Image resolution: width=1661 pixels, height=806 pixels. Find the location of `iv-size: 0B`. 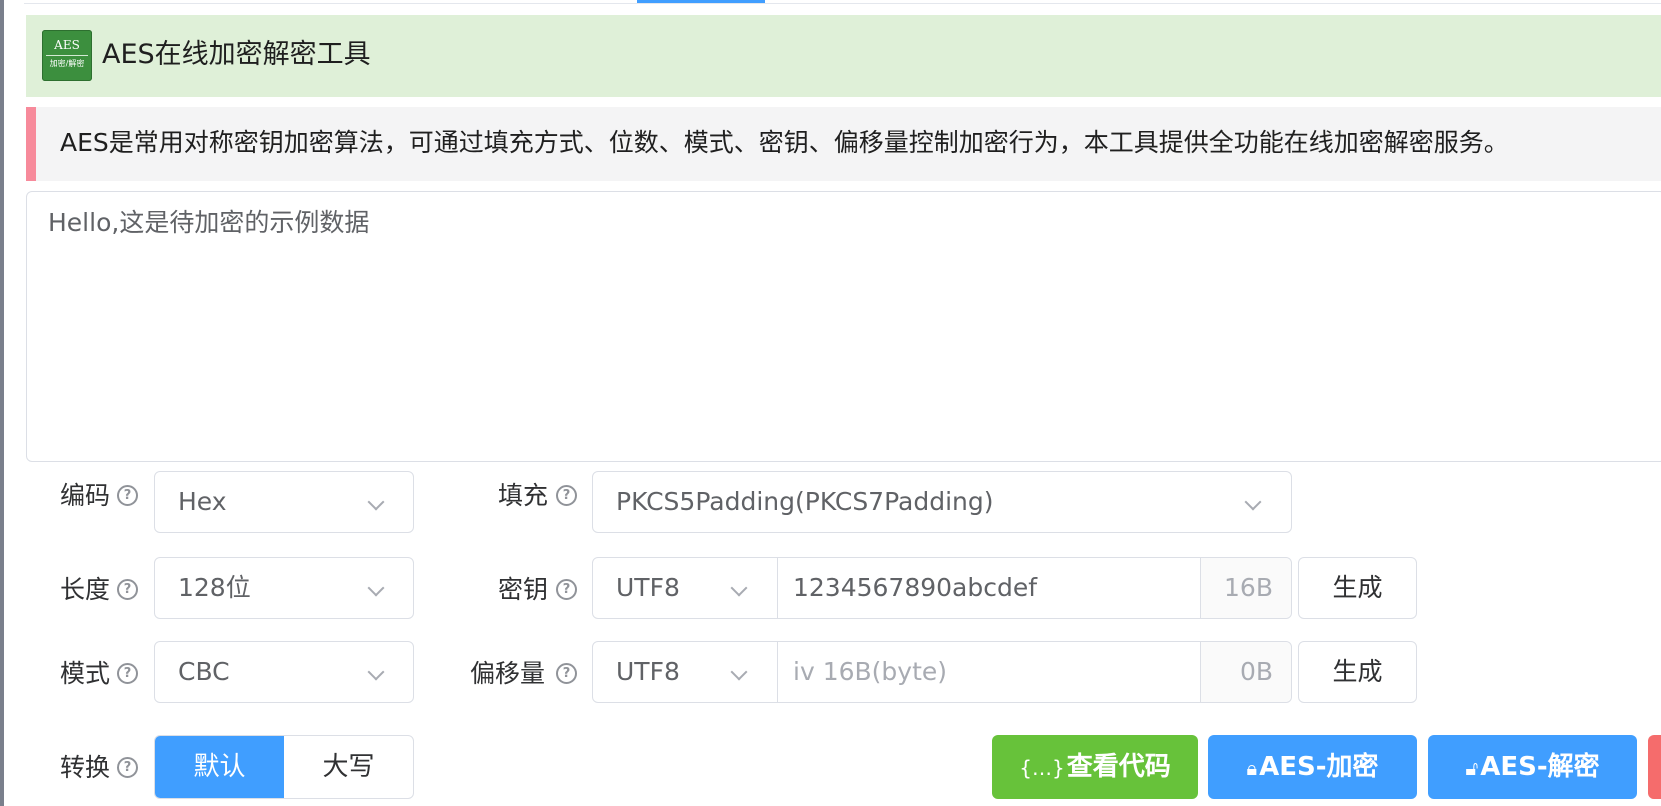

iv-size: 0B is located at coordinates (1256, 671).